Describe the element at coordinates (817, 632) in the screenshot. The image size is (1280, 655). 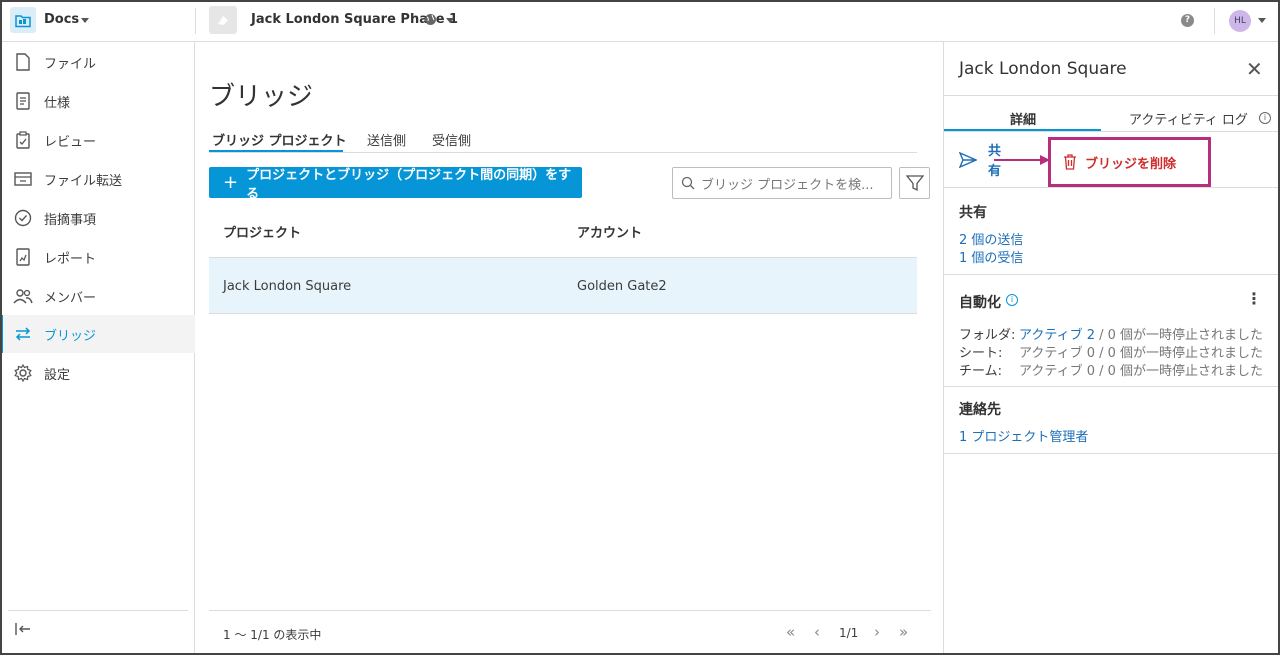
I see `prev-page-icon: ‹` at that location.